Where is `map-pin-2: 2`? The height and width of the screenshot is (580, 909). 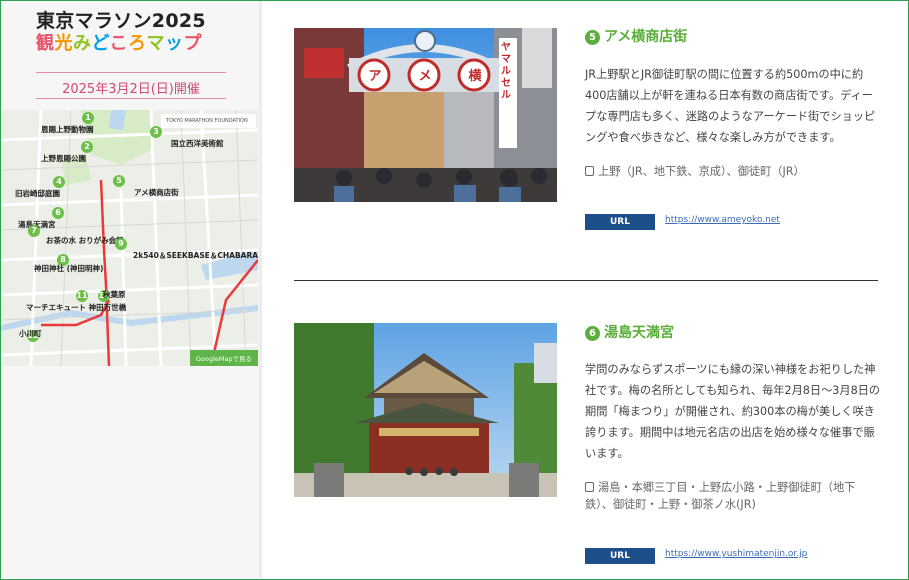 map-pin-2: 2 is located at coordinates (87, 147).